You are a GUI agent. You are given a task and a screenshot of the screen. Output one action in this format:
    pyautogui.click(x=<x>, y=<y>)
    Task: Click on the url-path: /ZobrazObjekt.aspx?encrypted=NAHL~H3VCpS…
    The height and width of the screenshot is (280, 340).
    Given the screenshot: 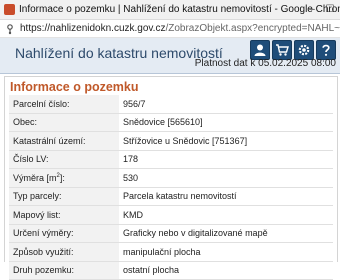 What is the action you would take?
    pyautogui.click(x=252, y=28)
    